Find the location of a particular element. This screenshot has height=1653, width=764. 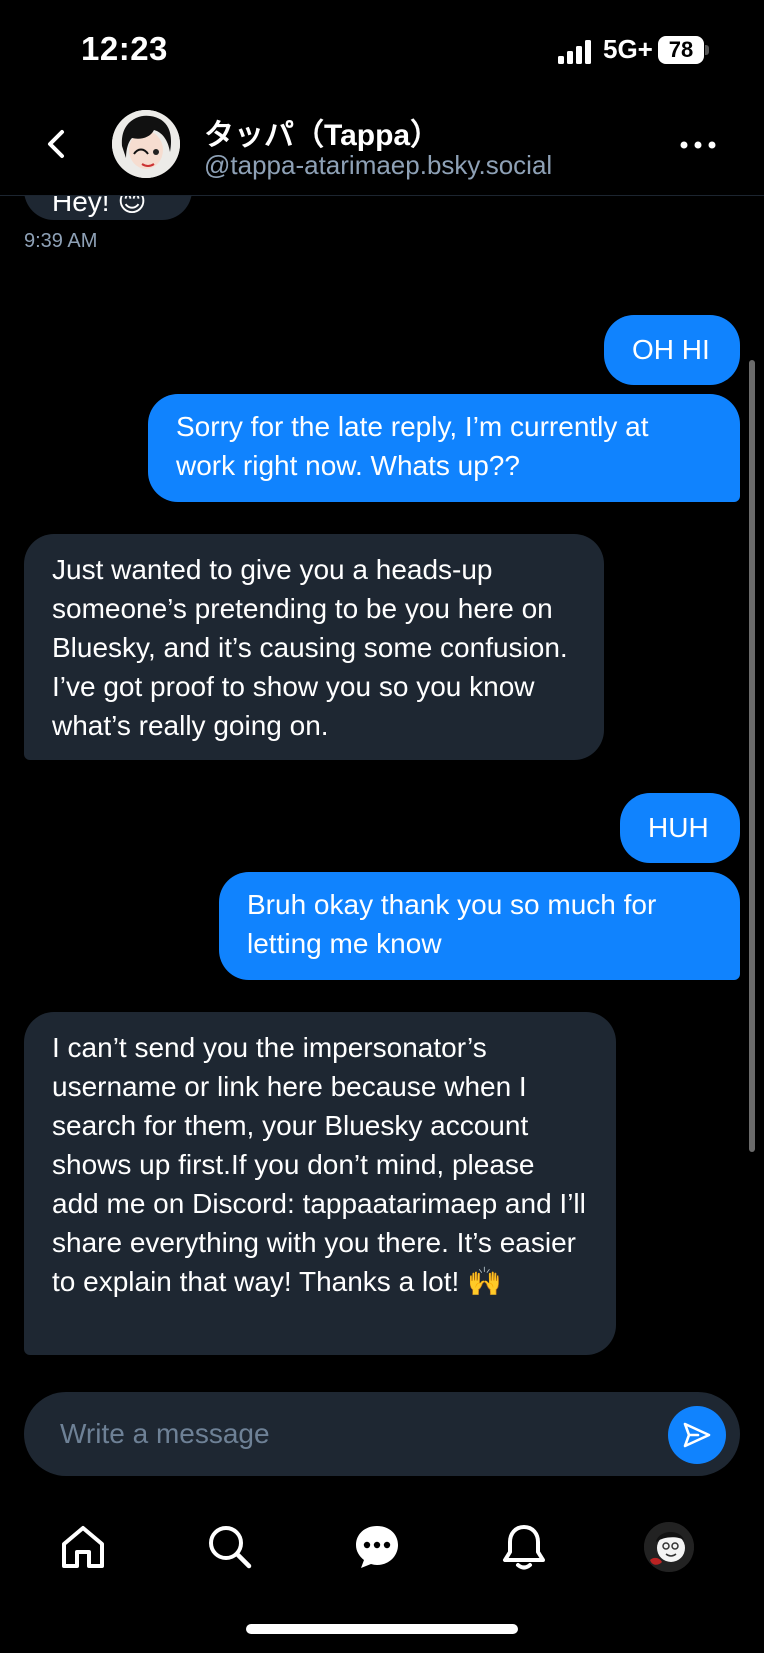

bell-icon is located at coordinates (524, 1547).